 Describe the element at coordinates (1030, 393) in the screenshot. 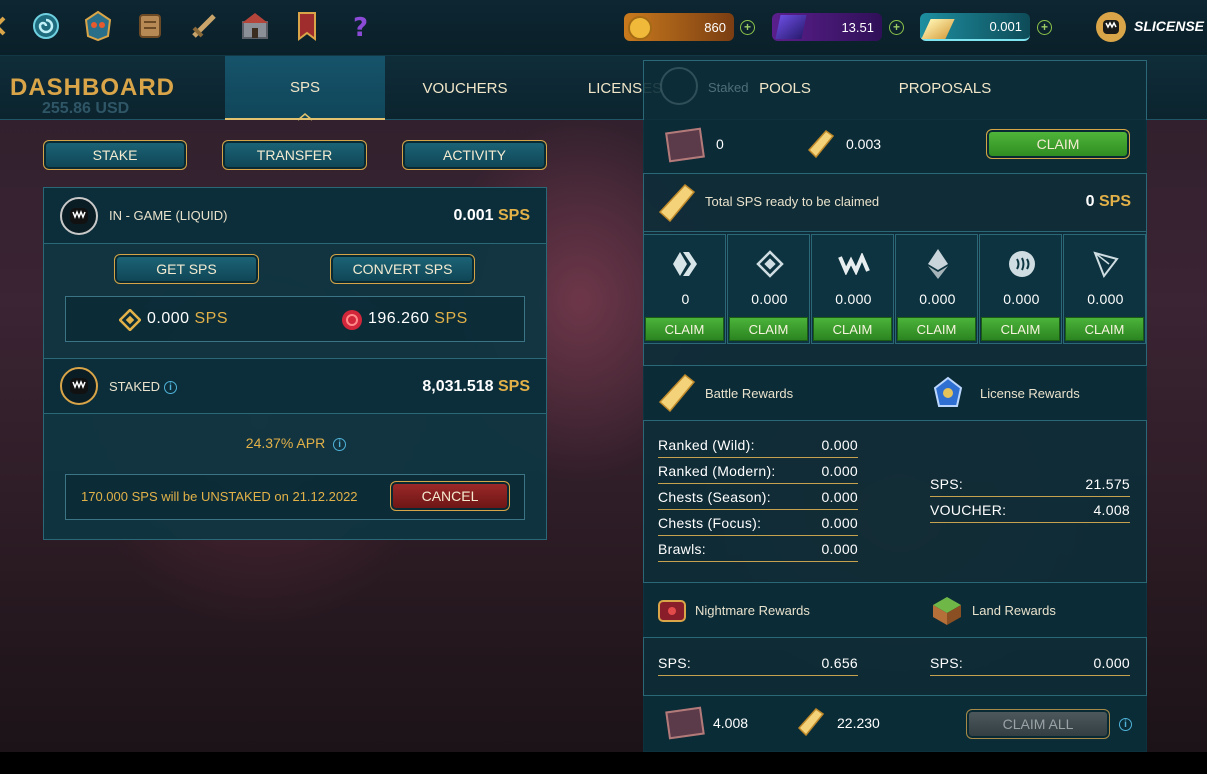

I see `license-rewards-title: License Rewards` at that location.